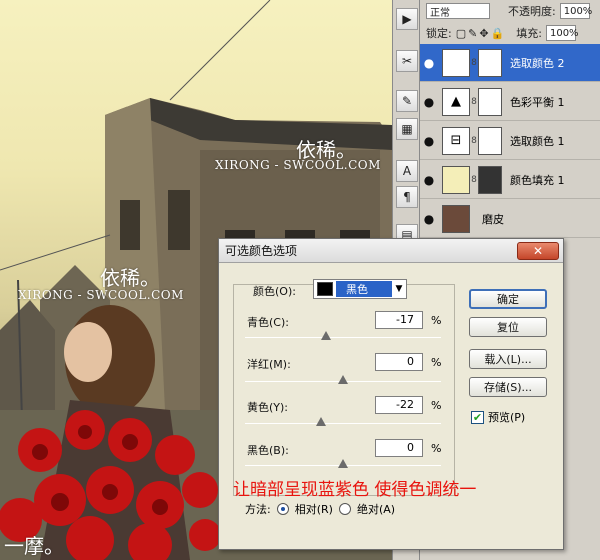  I want to click on reset-button: 复位, so click(508, 327).